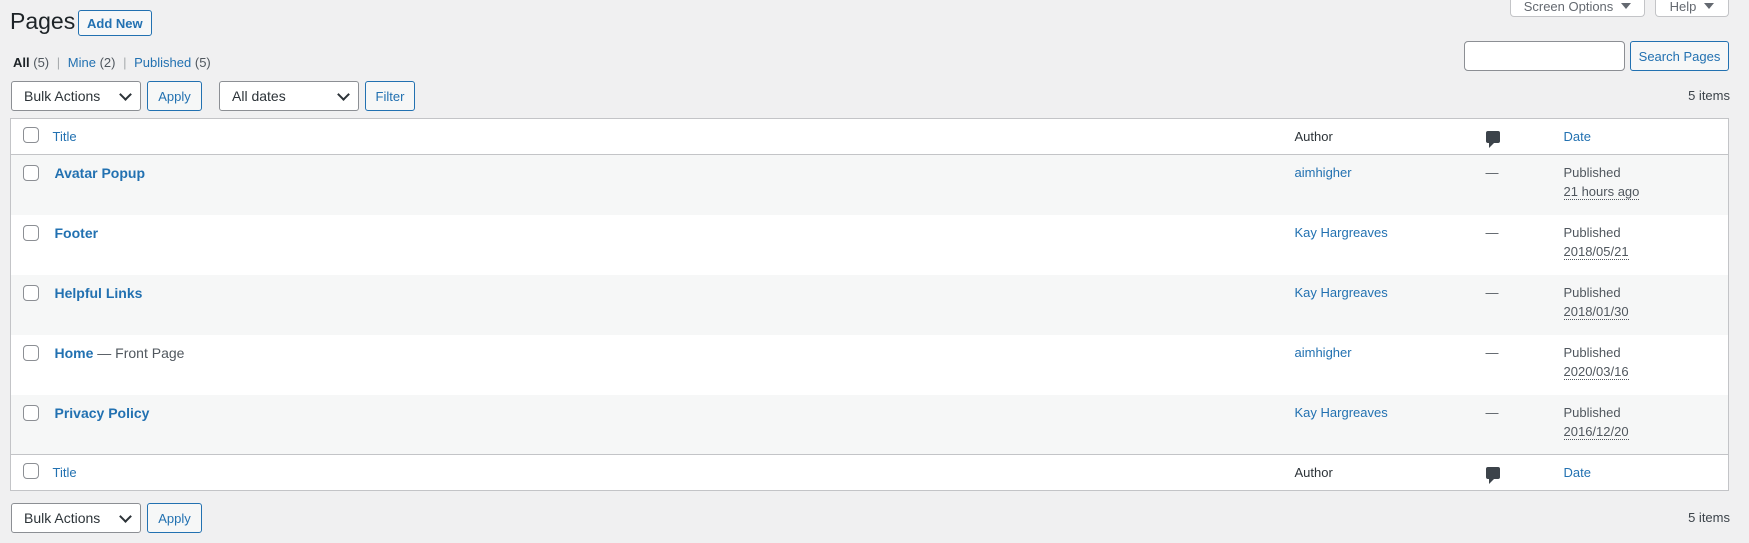  I want to click on table-header-row: Title Author Date, so click(869, 136).